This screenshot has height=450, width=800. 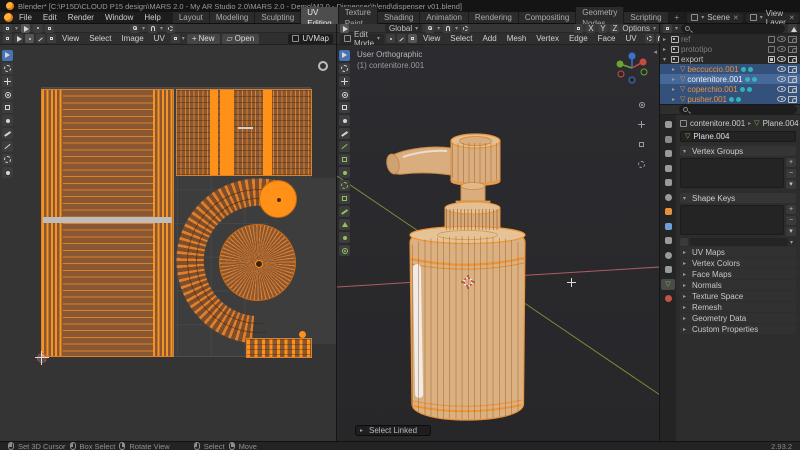 What do you see at coordinates (50, 28) in the screenshot?
I see `tool-option-icon` at bounding box center [50, 28].